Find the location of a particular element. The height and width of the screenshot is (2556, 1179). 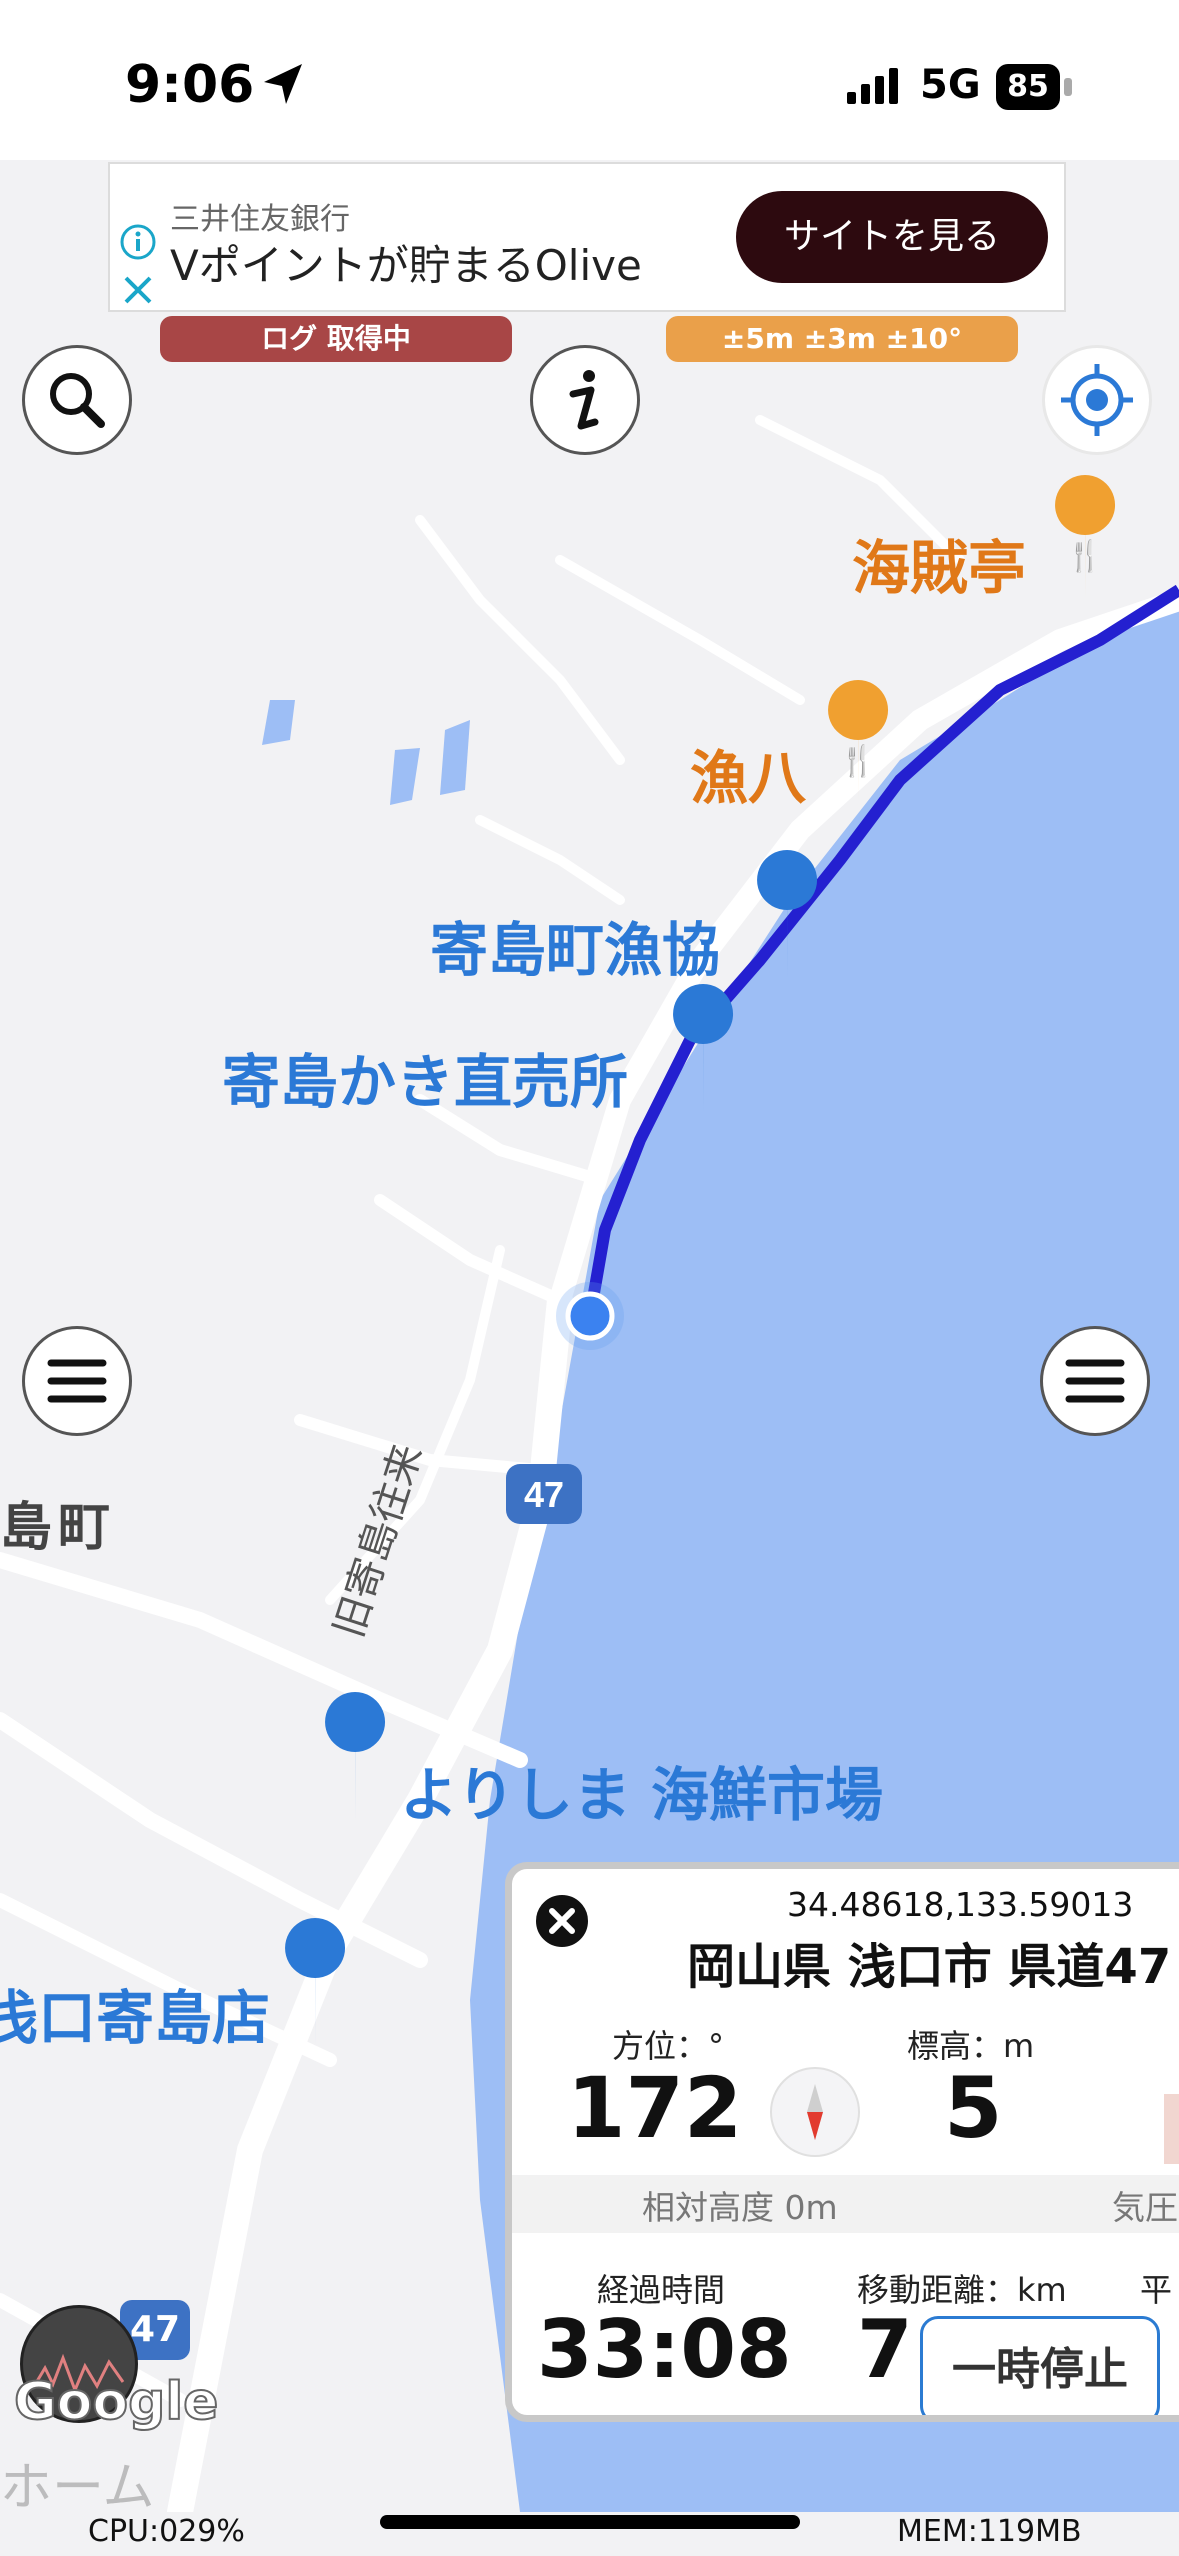

average-label: 平 is located at coordinates (1156, 2290).